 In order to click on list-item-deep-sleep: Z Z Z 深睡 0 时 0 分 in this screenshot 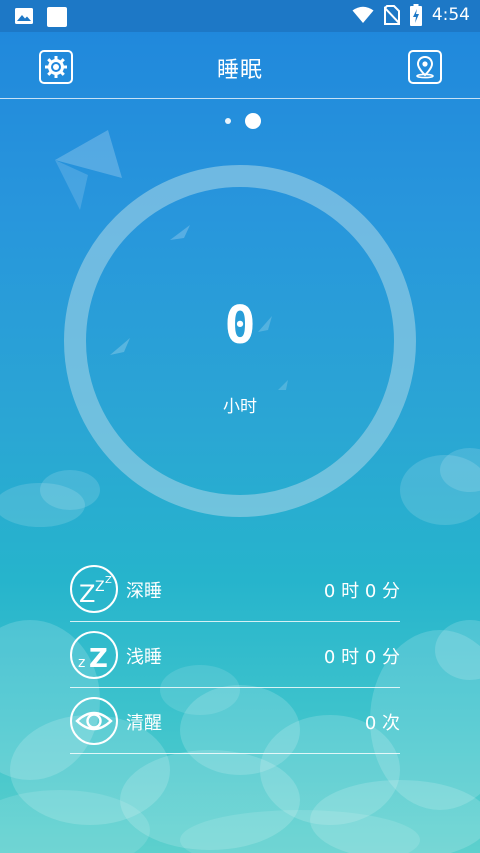, I will do `click(235, 589)`.